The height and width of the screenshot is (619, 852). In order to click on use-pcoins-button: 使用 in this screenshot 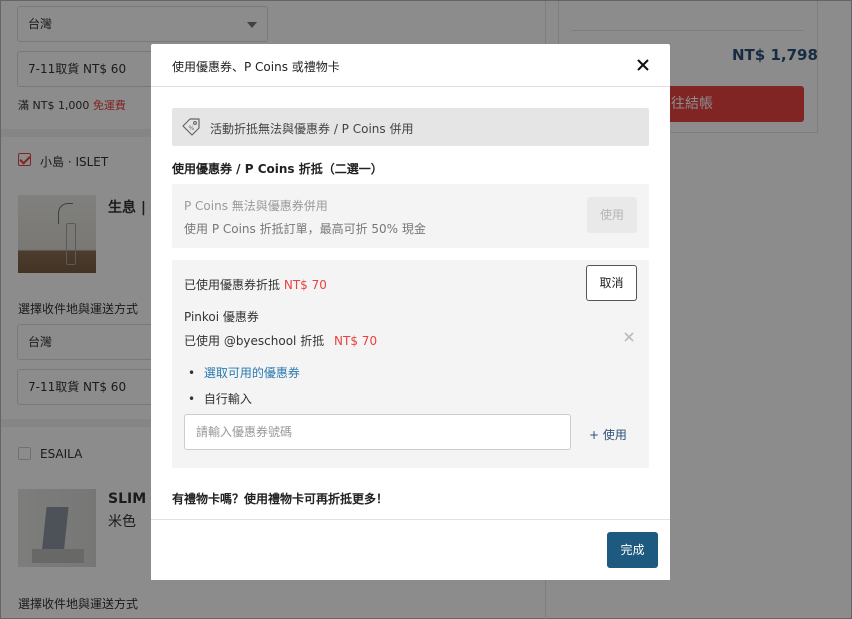, I will do `click(612, 215)`.